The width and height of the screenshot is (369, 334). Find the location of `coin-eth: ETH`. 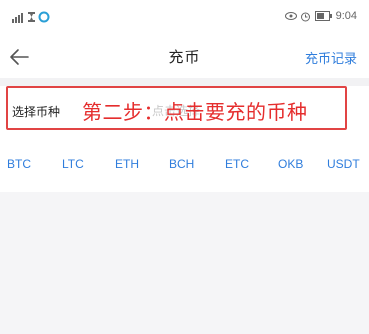

coin-eth: ETH is located at coordinates (127, 164).